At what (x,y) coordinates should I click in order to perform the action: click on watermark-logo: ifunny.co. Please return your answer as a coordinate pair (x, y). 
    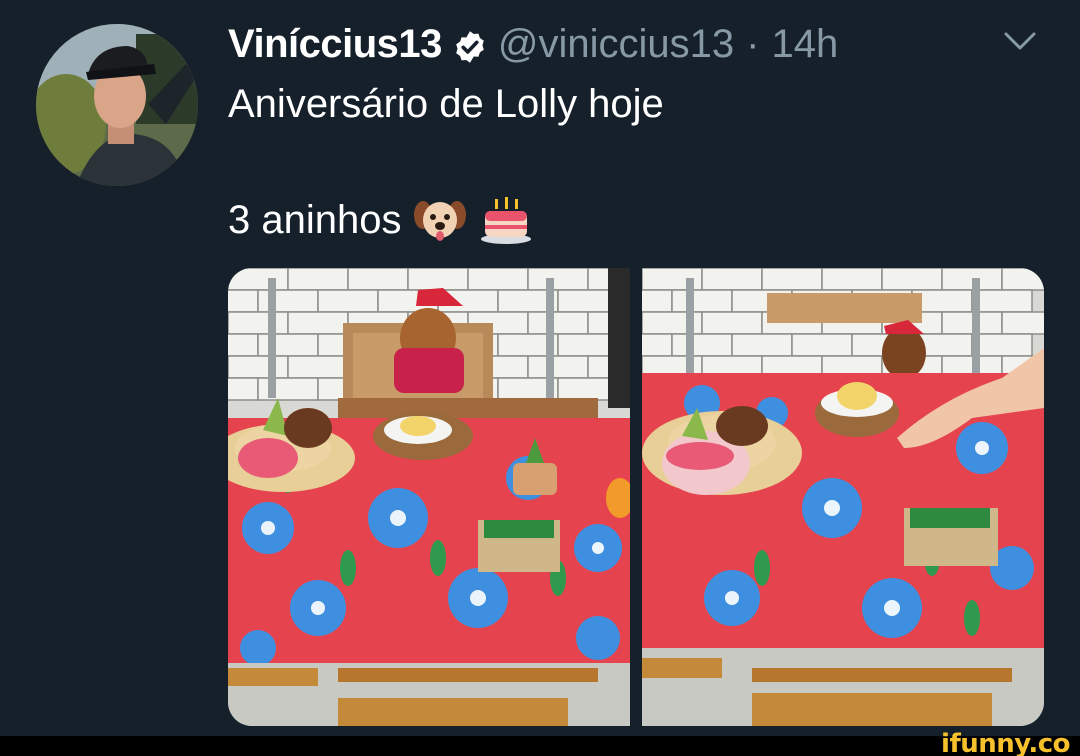
    Looking at the image, I should click on (1005, 742).